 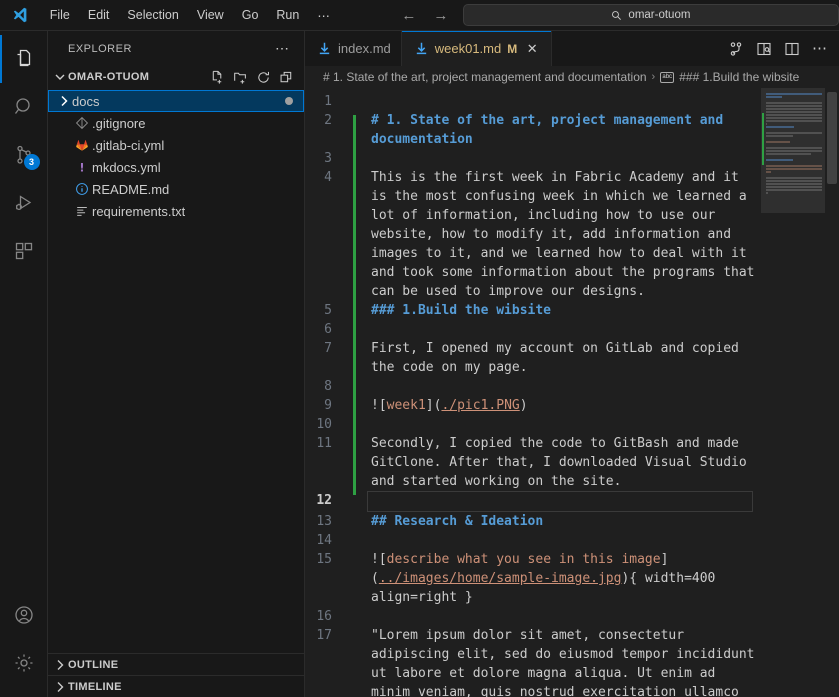 I want to click on explorer-actions, so click(x=251, y=77).